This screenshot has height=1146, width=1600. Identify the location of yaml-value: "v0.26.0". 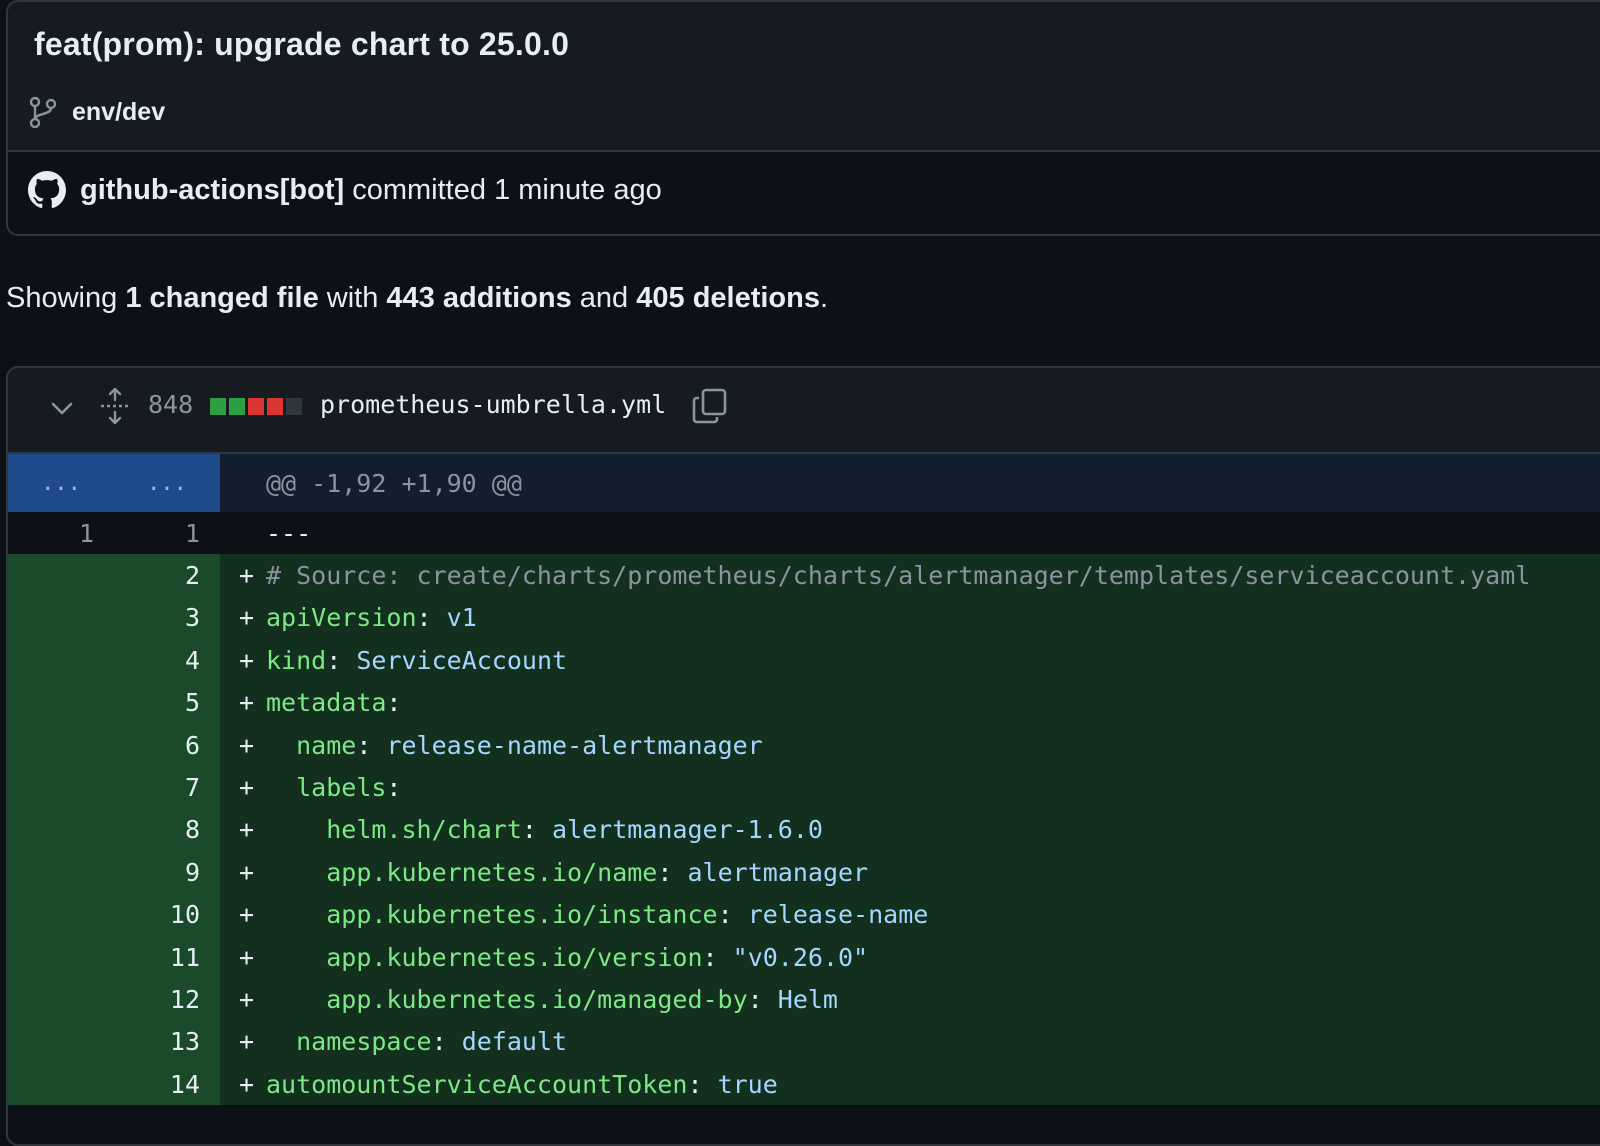
(800, 957).